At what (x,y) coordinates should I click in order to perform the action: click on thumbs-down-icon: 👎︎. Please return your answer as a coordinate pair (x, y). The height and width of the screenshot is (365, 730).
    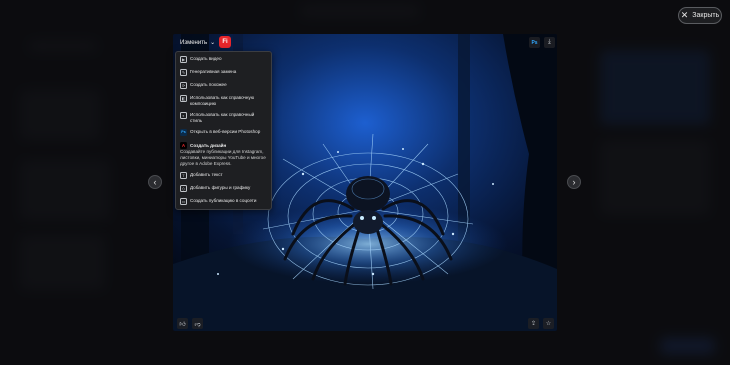
    Looking at the image, I should click on (197, 324).